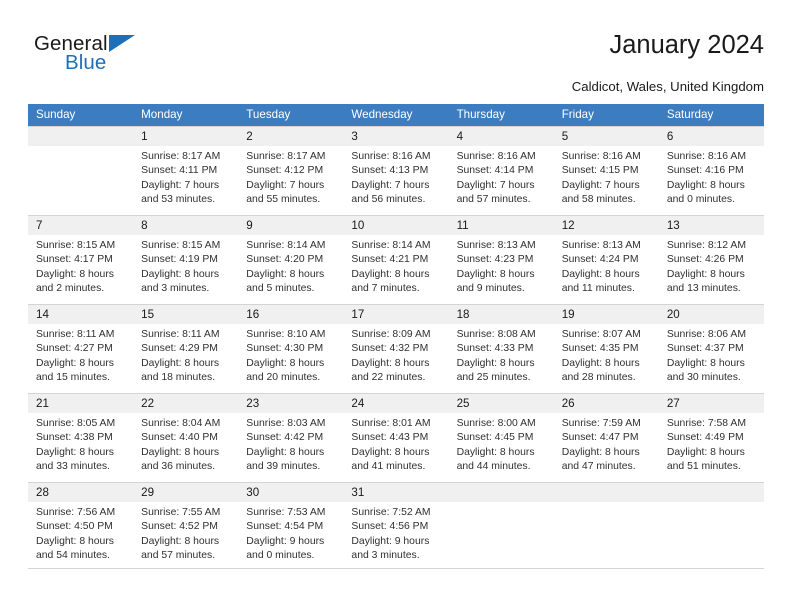  Describe the element at coordinates (606, 314) in the screenshot. I see `day-number: 19` at that location.